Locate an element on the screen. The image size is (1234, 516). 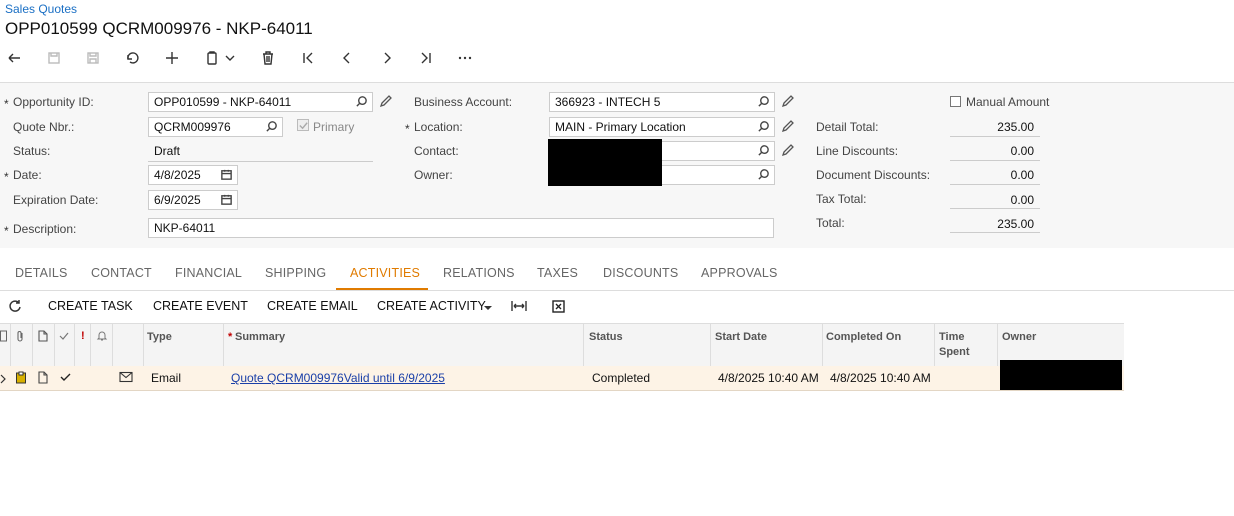
first-record-icon is located at coordinates (308, 58).